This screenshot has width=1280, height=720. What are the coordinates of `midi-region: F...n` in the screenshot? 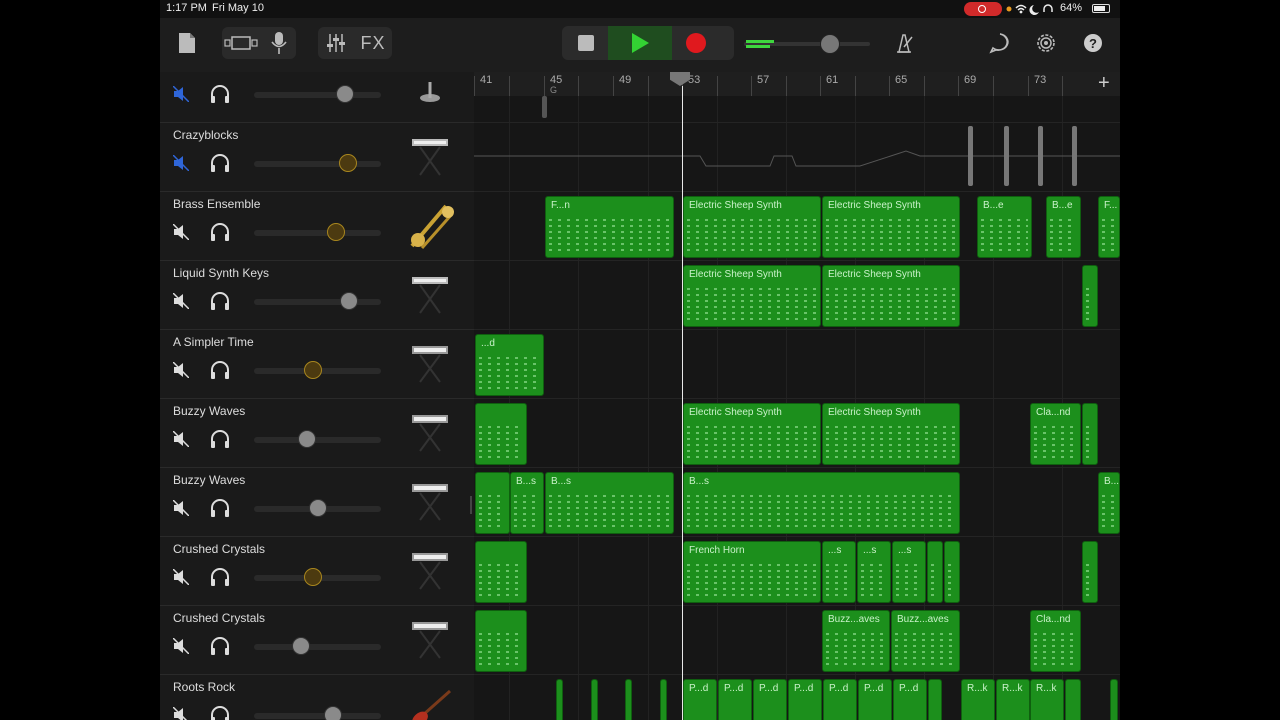 It's located at (609, 227).